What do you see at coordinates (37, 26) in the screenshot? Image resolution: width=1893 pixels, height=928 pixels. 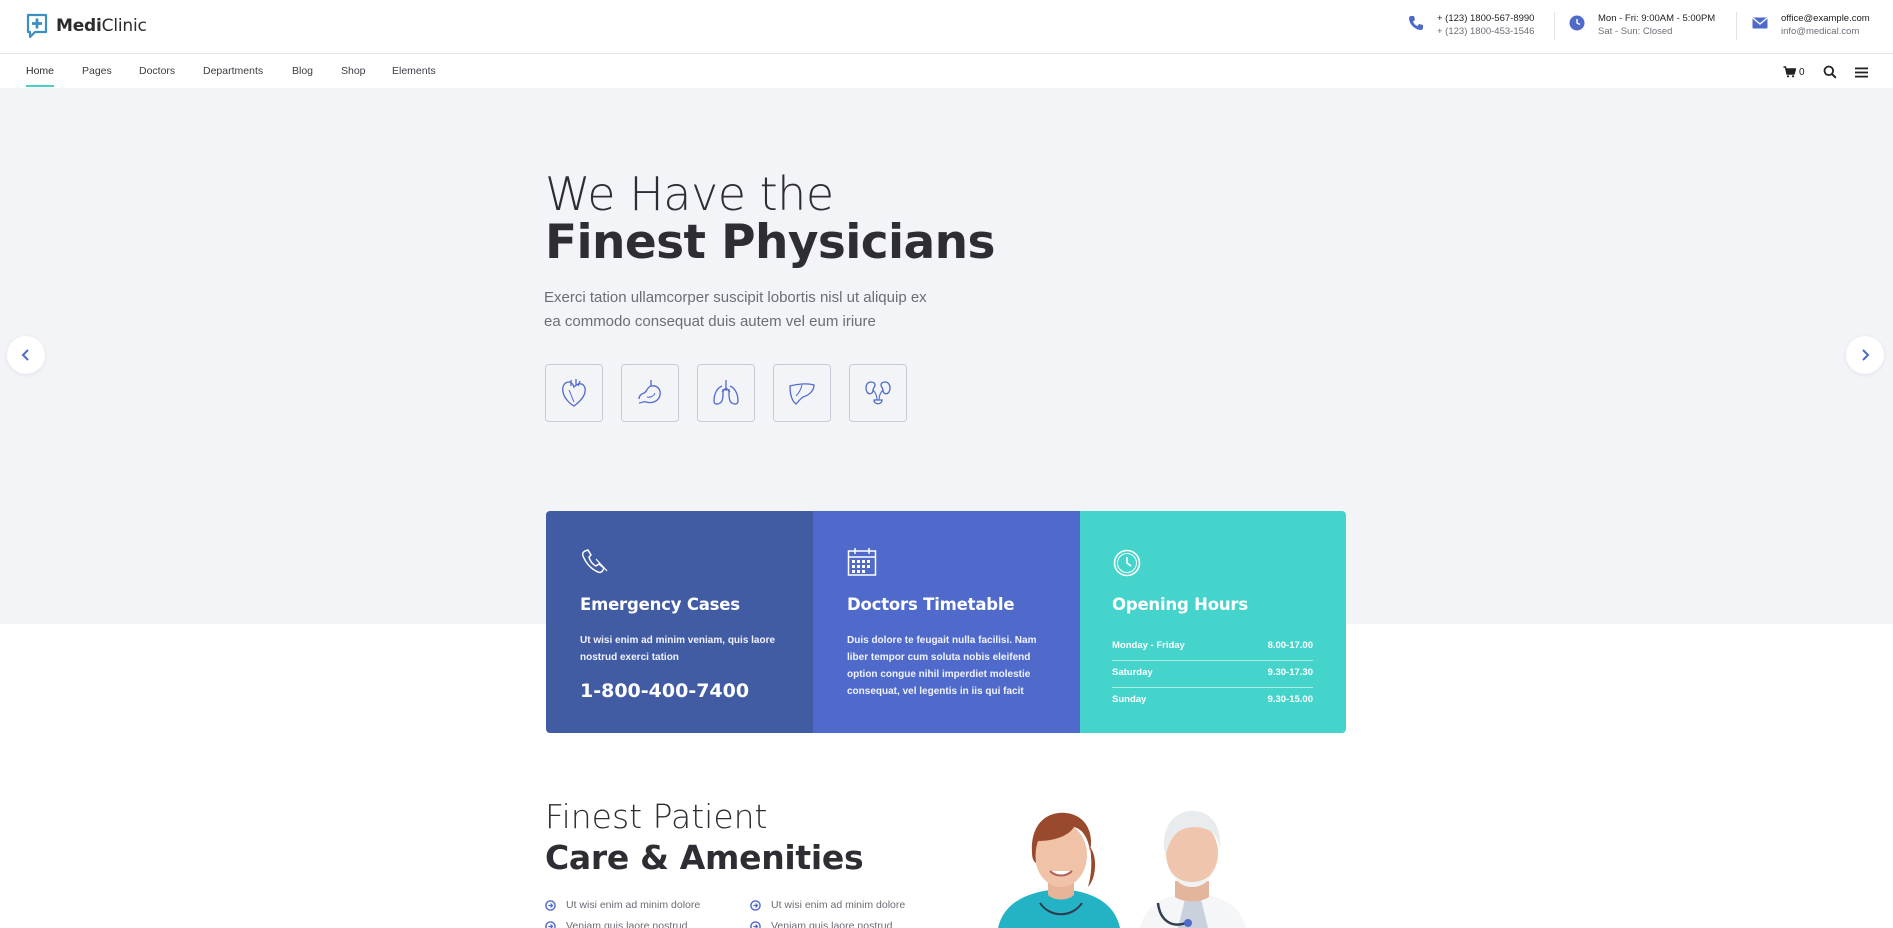 I see `logo-icon` at bounding box center [37, 26].